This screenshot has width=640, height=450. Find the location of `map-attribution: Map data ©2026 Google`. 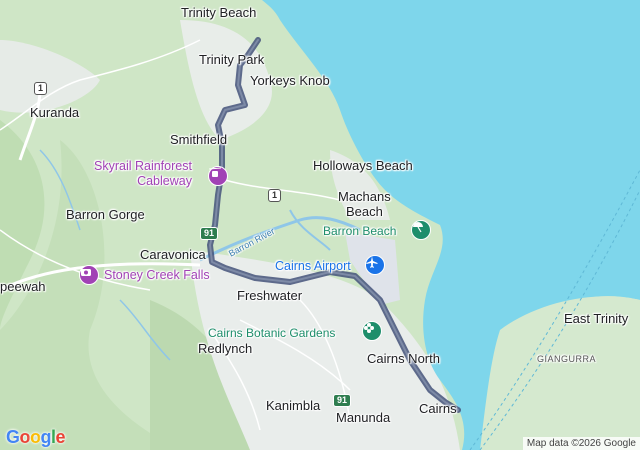

map-attribution: Map data ©2026 Google is located at coordinates (581, 443).